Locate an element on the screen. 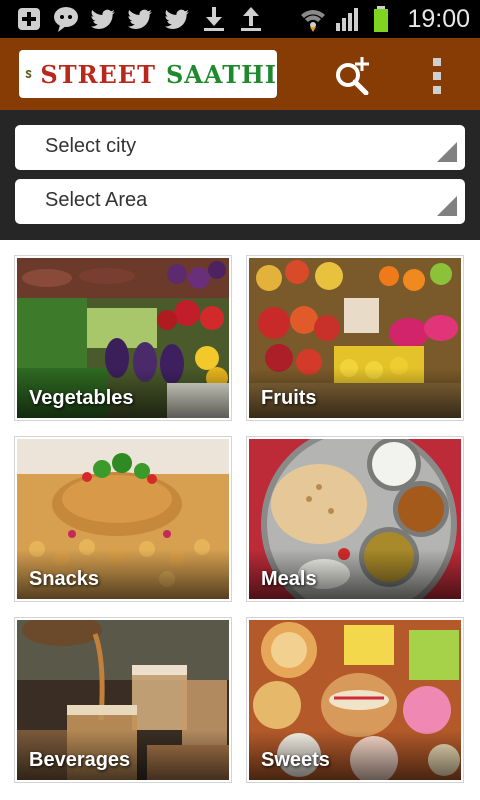 Image resolution: width=480 pixels, height=800 pixels. category-tile-snacks: Snacks is located at coordinates (123, 519).